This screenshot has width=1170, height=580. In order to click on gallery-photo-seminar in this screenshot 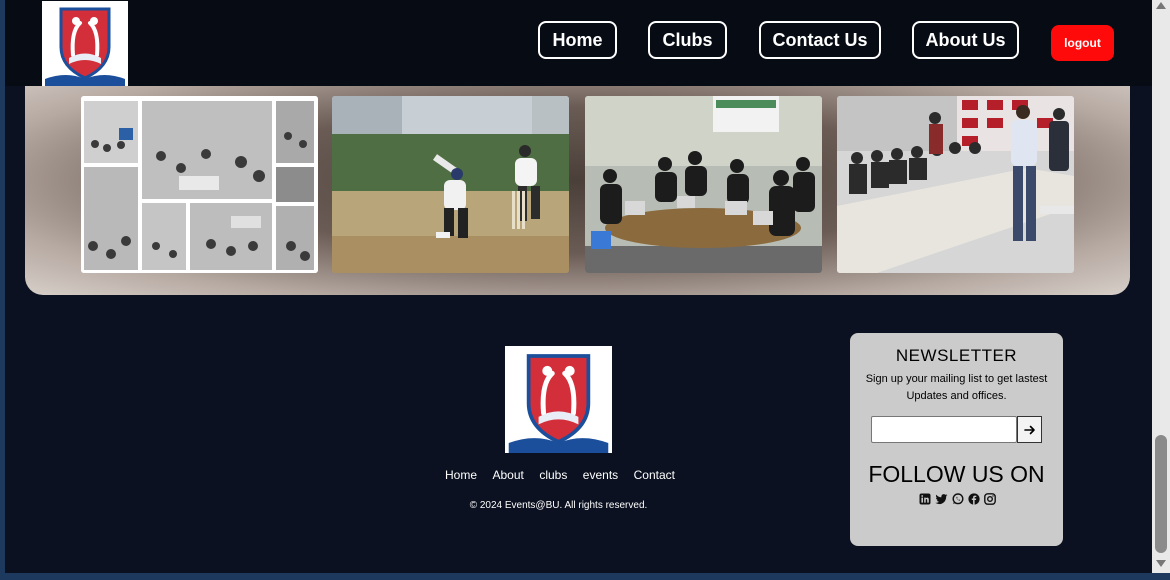, I will do `click(955, 184)`.